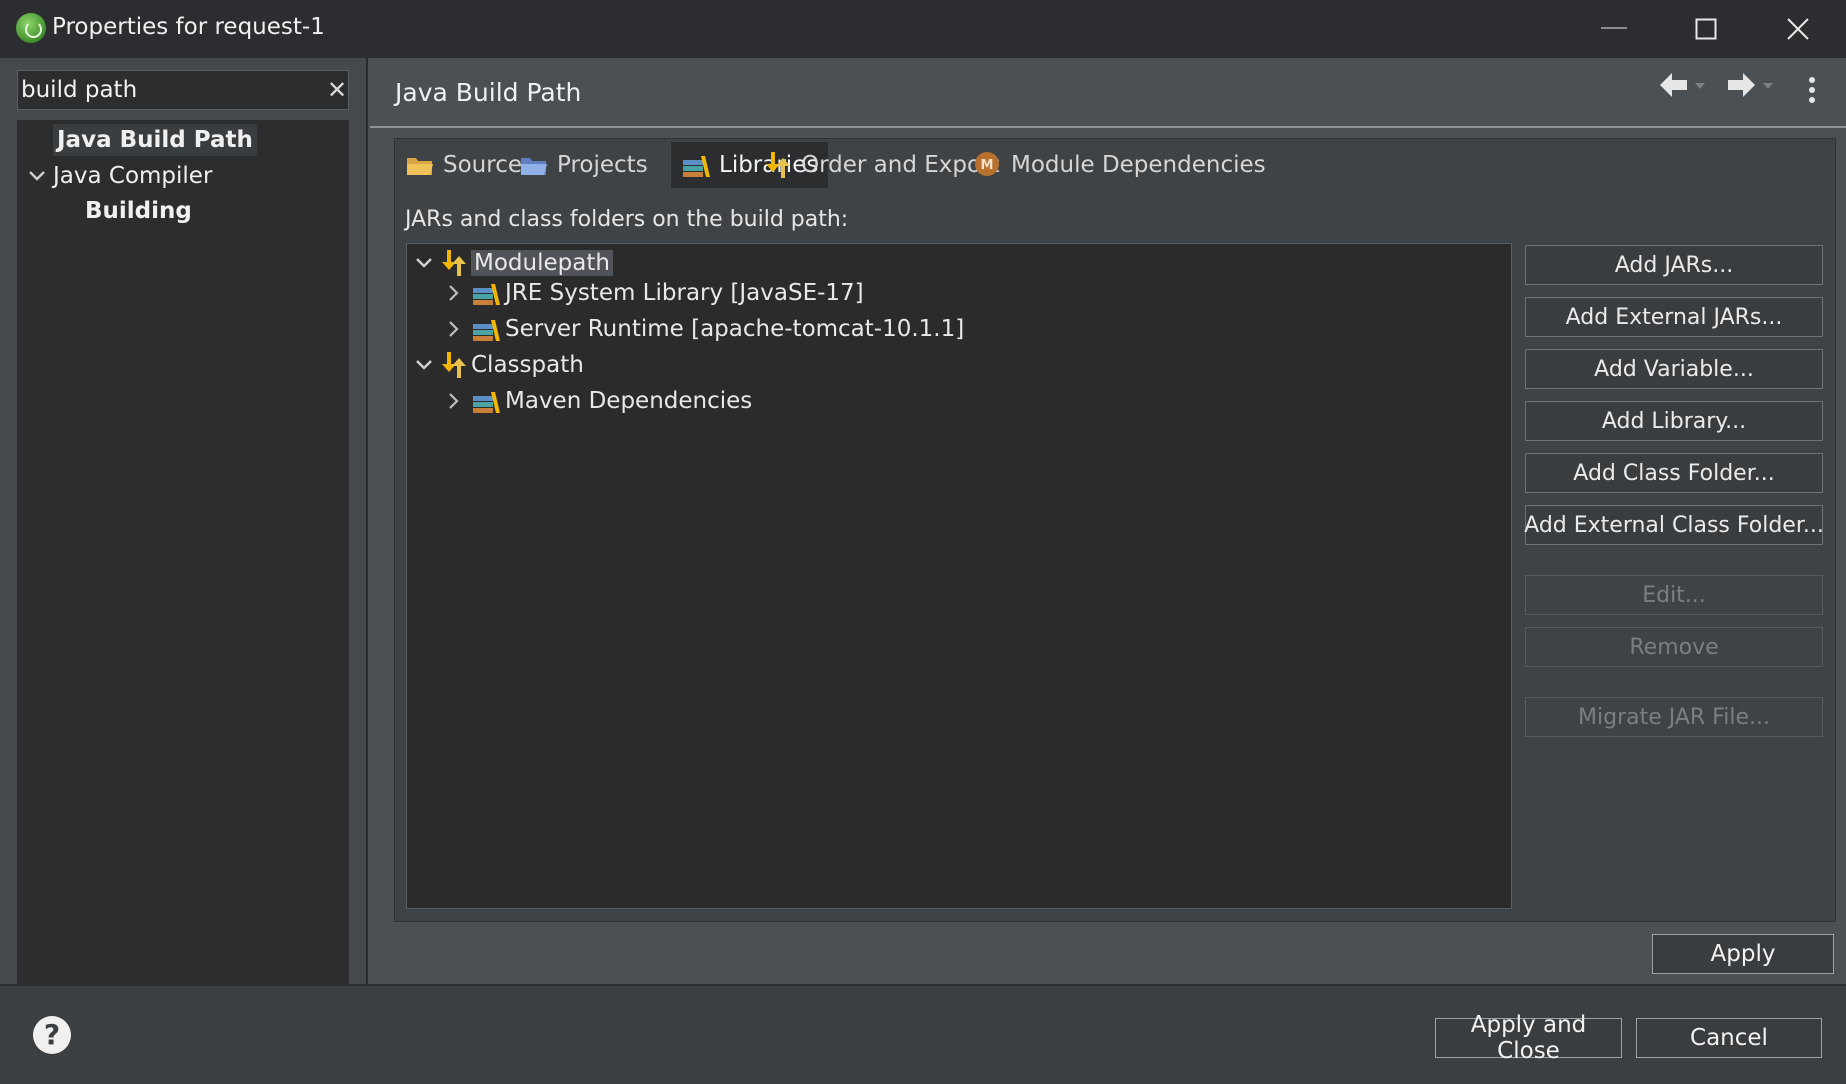 This screenshot has width=1846, height=1084. Describe the element at coordinates (482, 165) in the screenshot. I see `tab-label: Source` at that location.